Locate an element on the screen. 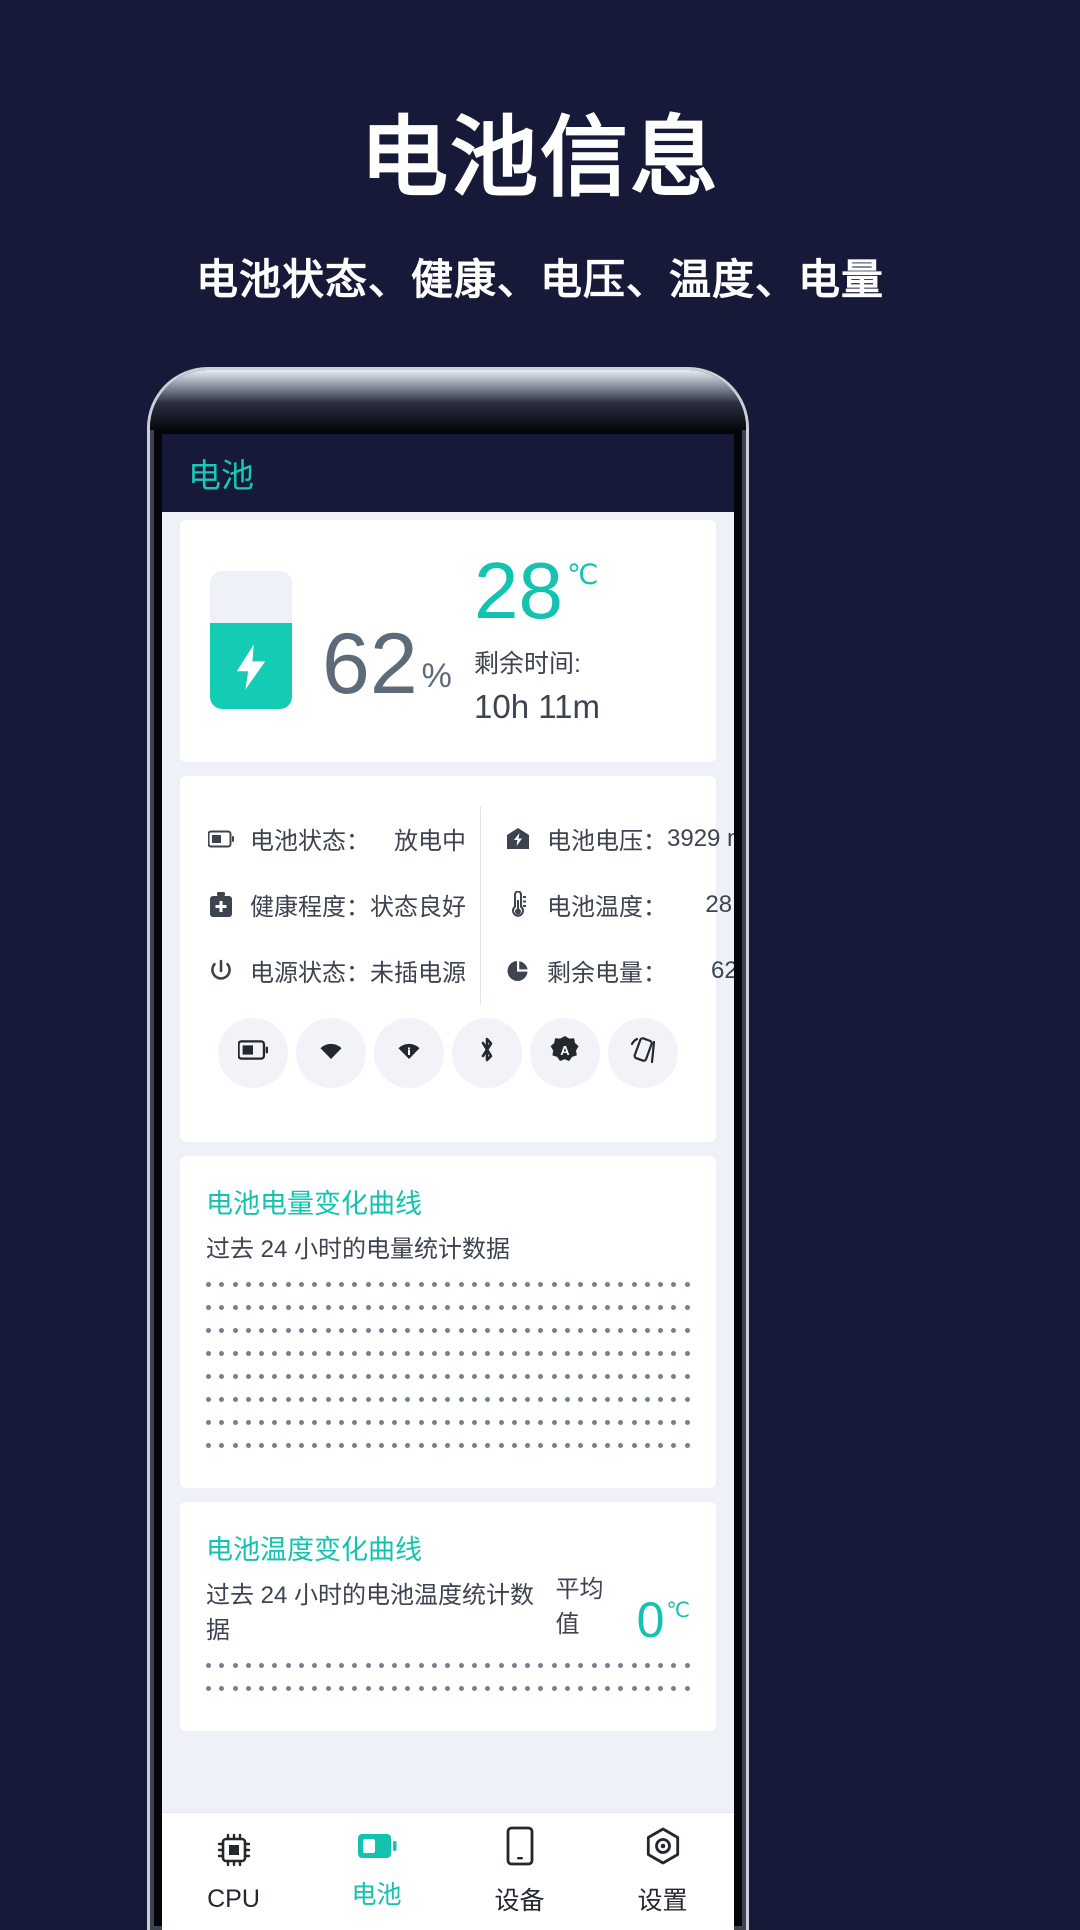  hotspot-icon is located at coordinates (409, 1052).